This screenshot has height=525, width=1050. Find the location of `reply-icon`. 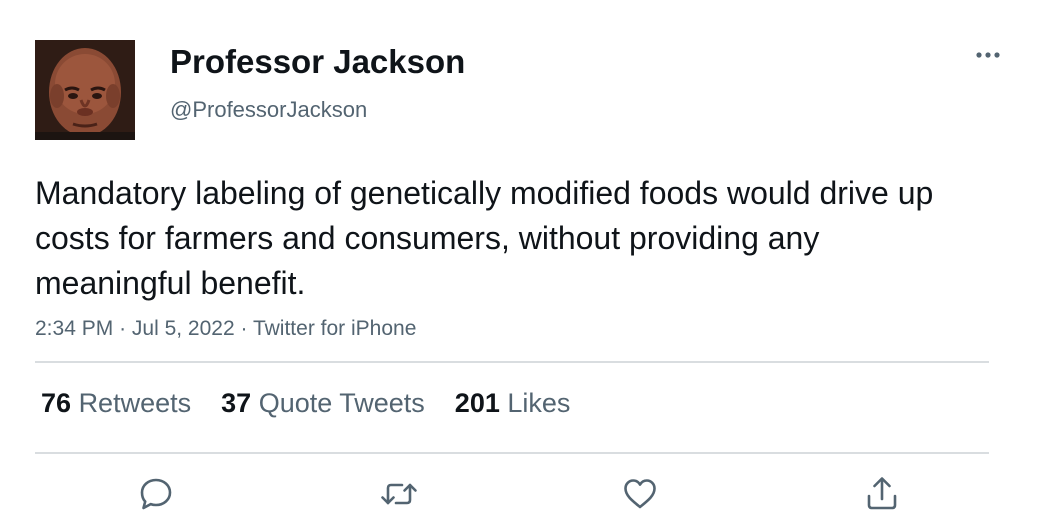

reply-icon is located at coordinates (156, 494).